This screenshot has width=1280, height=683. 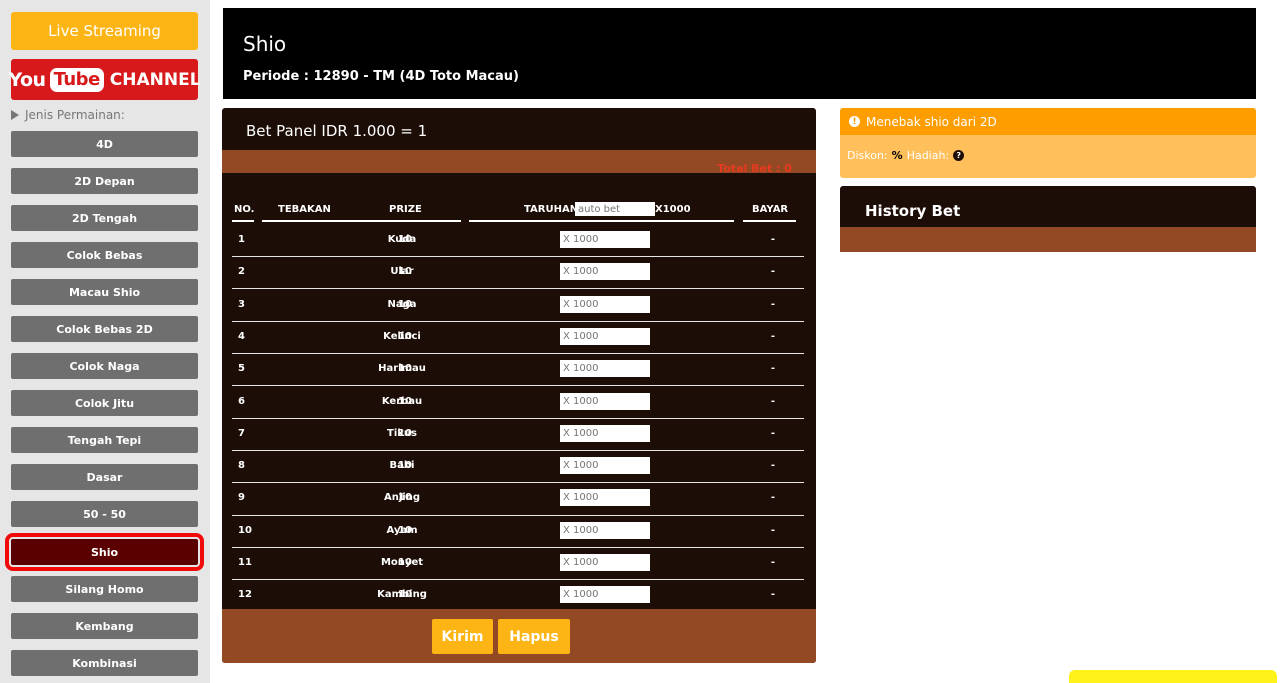 What do you see at coordinates (769, 221) in the screenshot?
I see `column-underline` at bounding box center [769, 221].